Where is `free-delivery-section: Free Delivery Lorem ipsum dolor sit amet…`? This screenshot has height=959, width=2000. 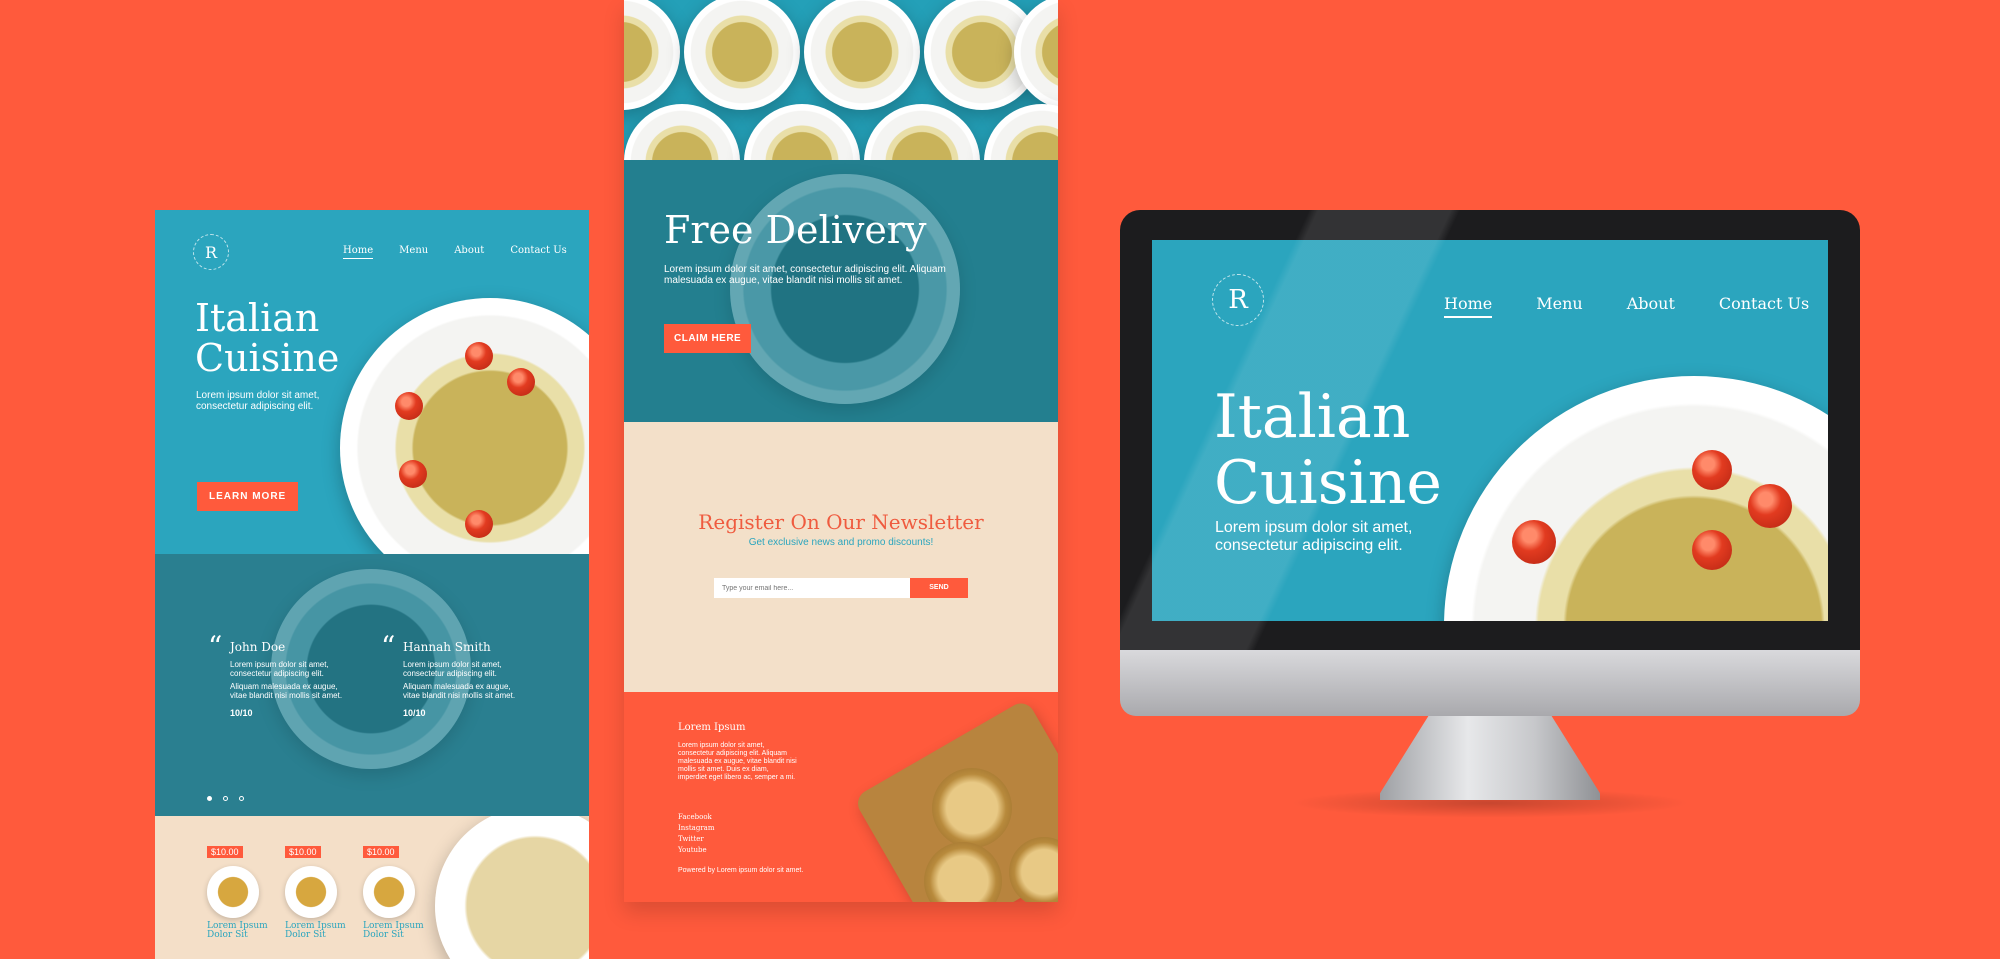 free-delivery-section: Free Delivery Lorem ipsum dolor sit amet… is located at coordinates (841, 291).